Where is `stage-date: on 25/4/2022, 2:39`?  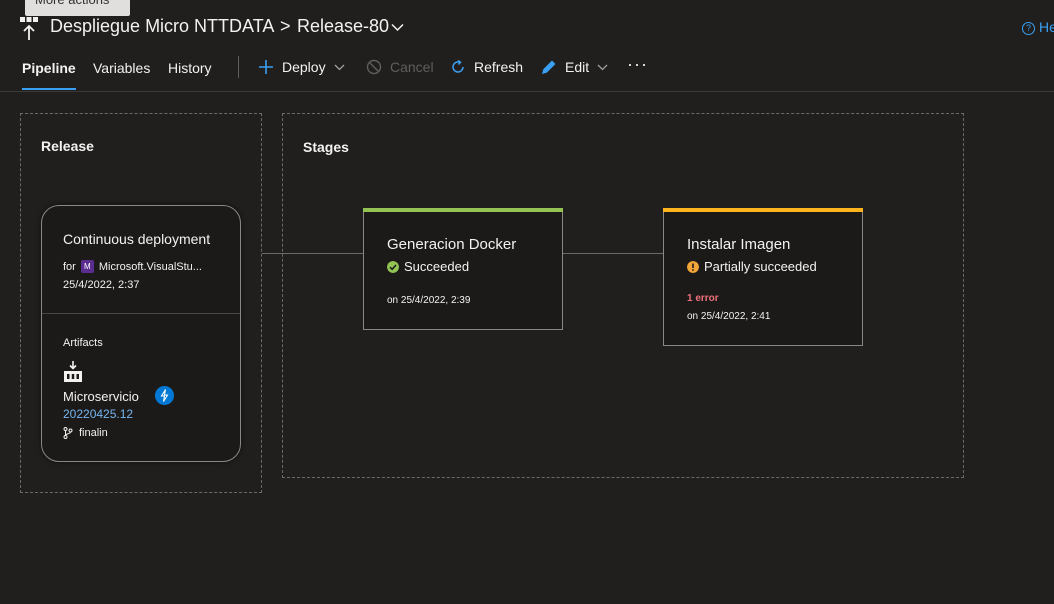
stage-date: on 25/4/2022, 2:39 is located at coordinates (429, 300).